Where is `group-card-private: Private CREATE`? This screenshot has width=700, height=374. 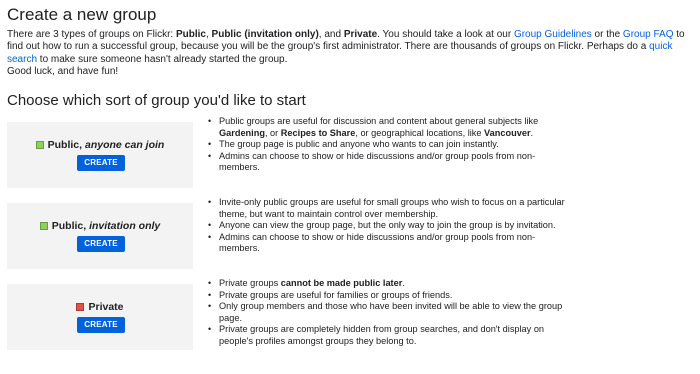
group-card-private: Private CREATE is located at coordinates (100, 317).